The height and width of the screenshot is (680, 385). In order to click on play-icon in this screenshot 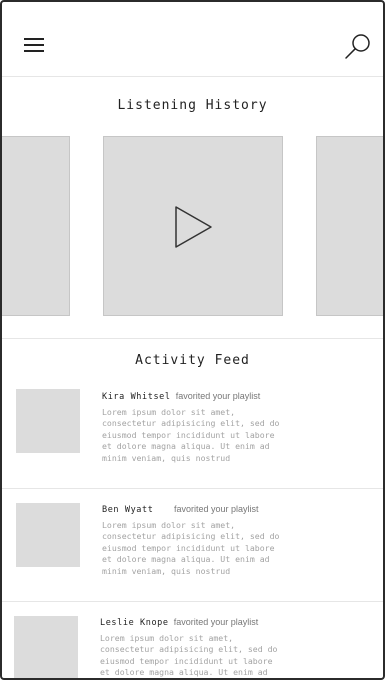, I will do `click(194, 227)`.